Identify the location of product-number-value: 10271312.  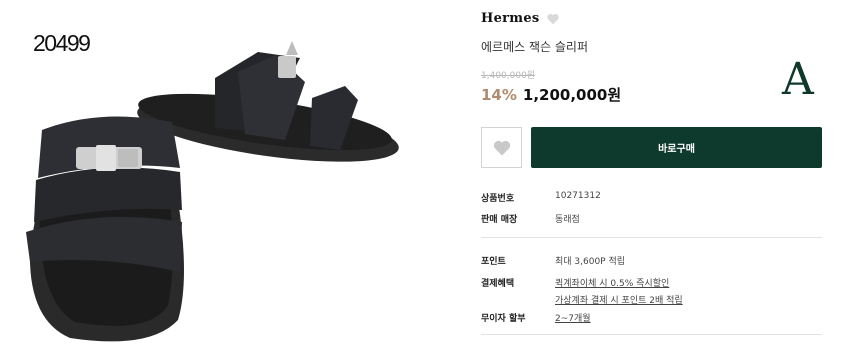
(578, 196).